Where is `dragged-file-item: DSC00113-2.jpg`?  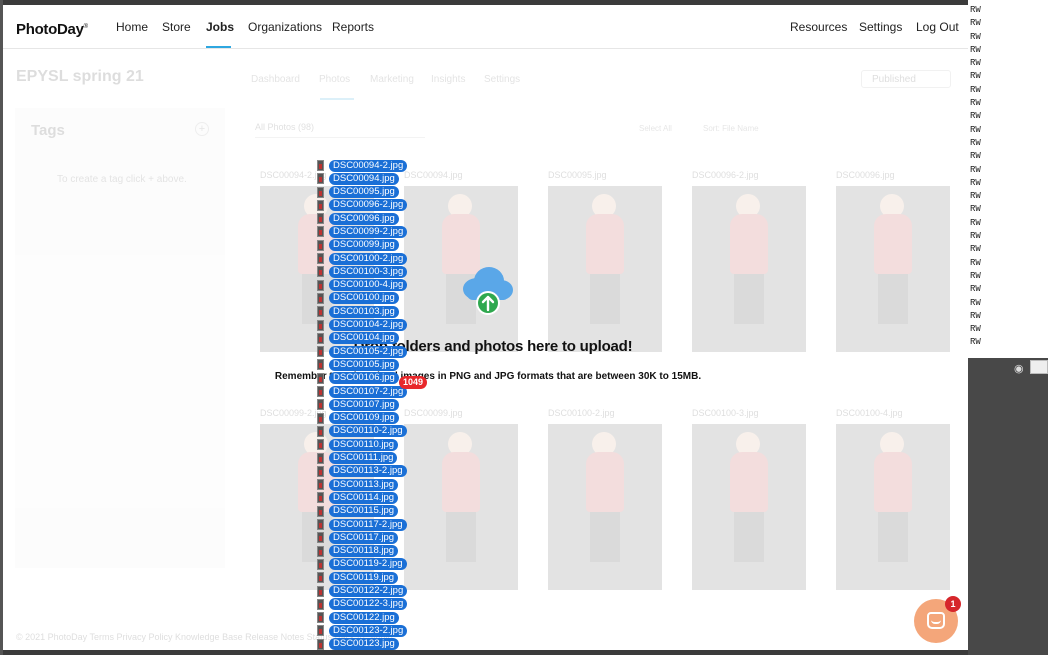
dragged-file-item: DSC00113-2.jpg is located at coordinates (375, 471).